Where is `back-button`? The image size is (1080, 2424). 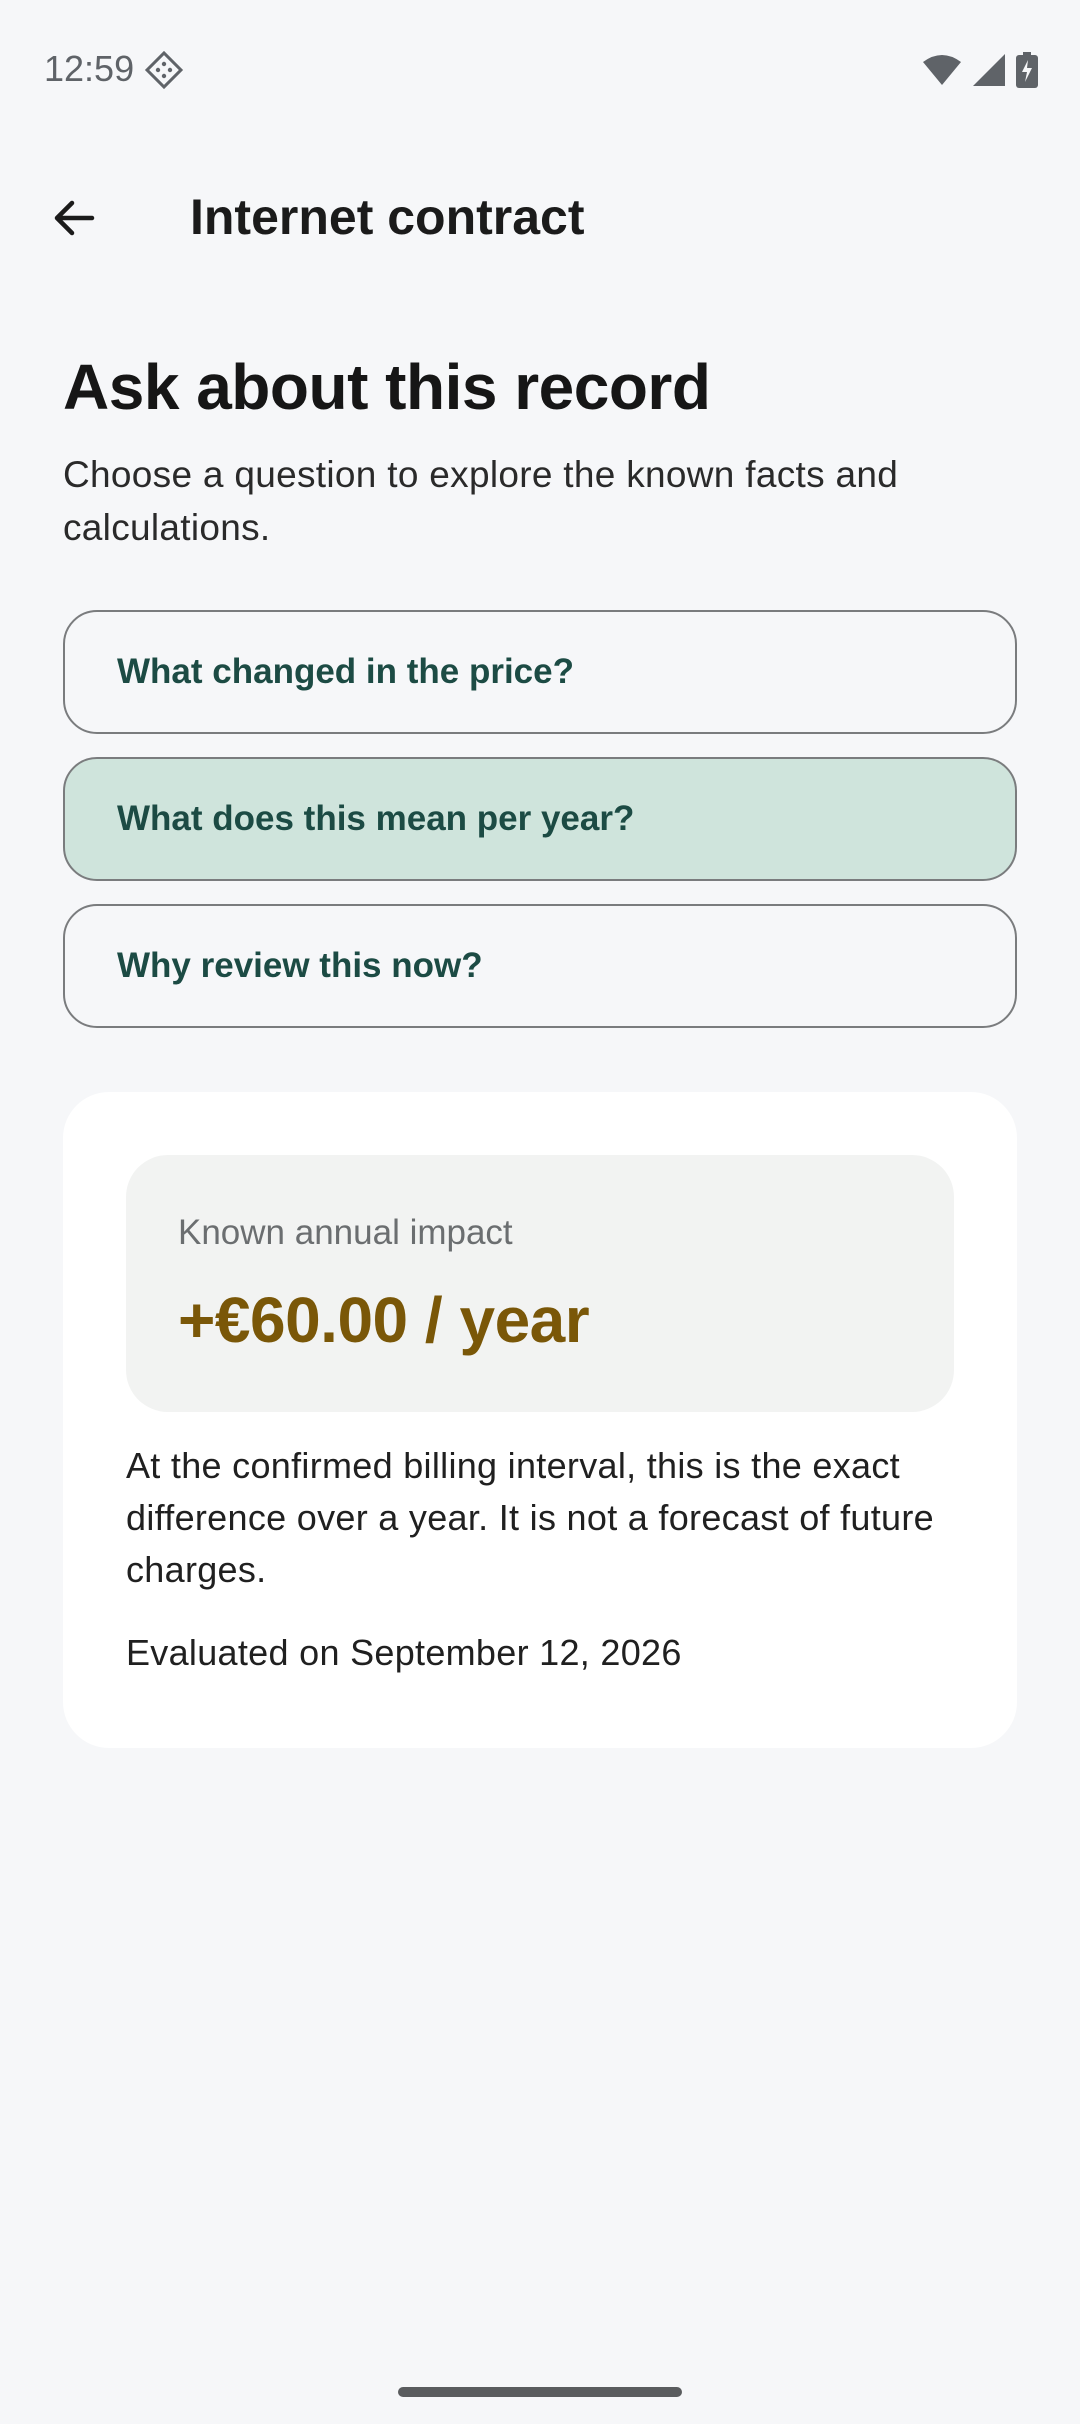
back-button is located at coordinates (74, 220).